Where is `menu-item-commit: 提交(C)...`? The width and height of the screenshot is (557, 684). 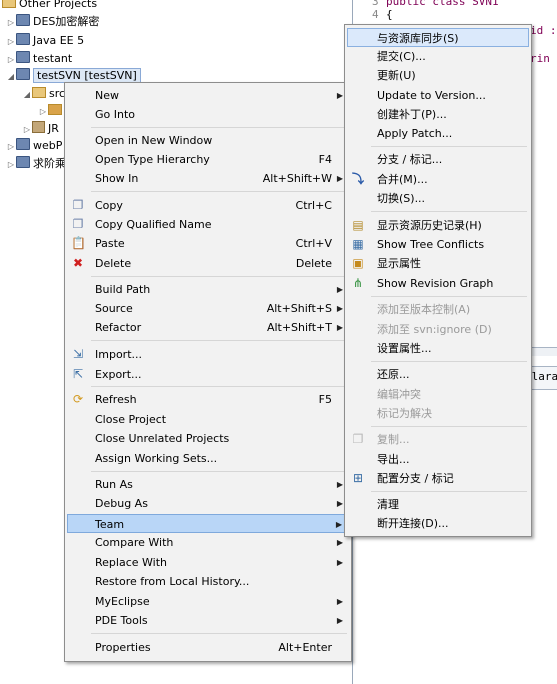
menu-item-commit: 提交(C)... is located at coordinates (438, 56).